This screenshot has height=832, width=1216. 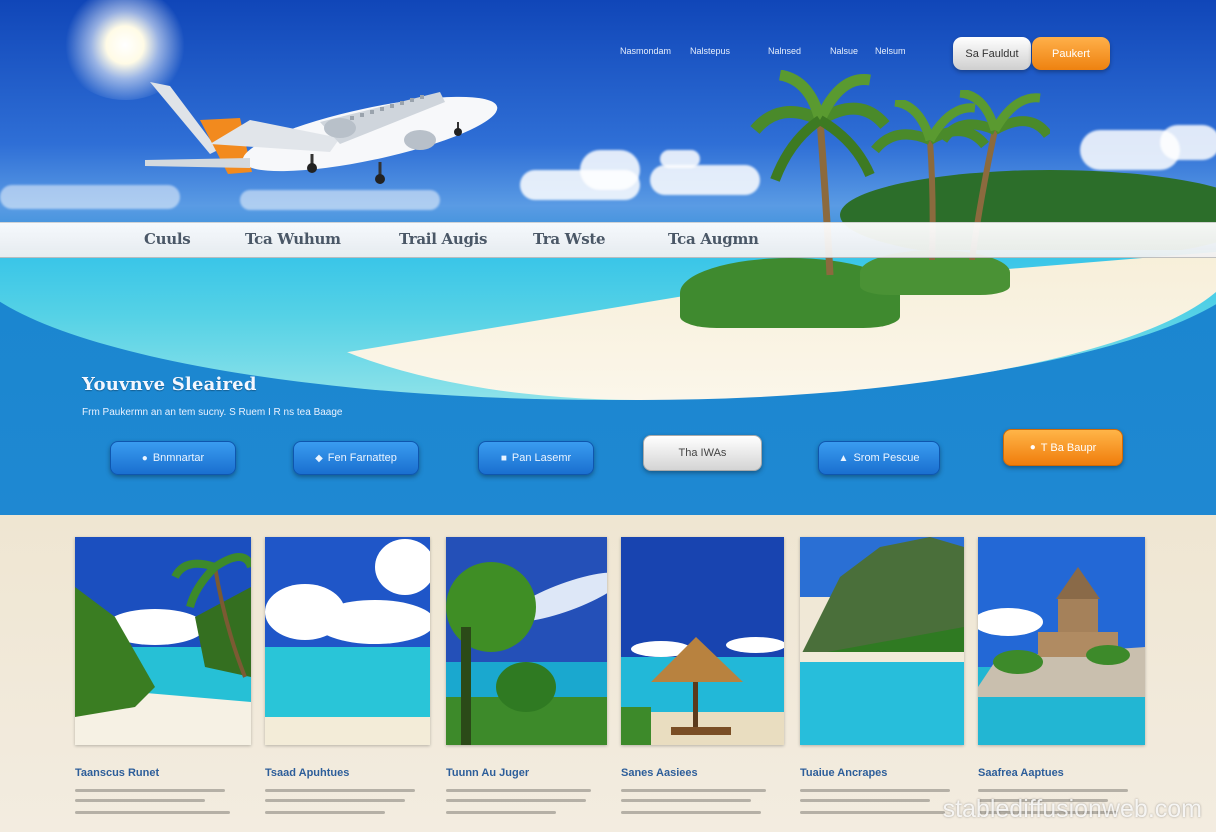 I want to click on destination-card: Saafrea Aaptues, so click(x=1061, y=675).